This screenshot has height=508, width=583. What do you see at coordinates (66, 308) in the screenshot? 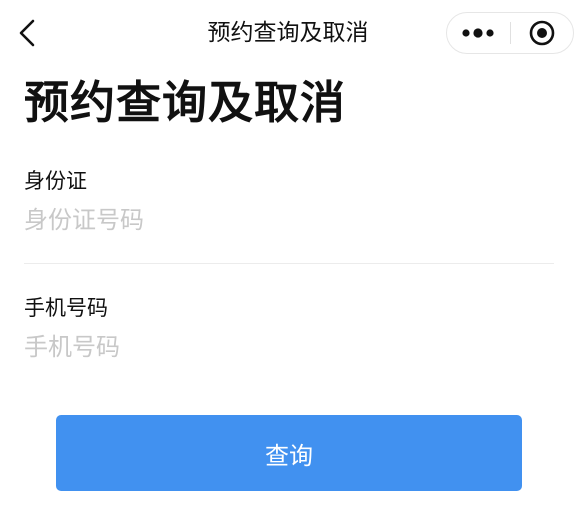
I see `phone-label: 手机号码` at bounding box center [66, 308].